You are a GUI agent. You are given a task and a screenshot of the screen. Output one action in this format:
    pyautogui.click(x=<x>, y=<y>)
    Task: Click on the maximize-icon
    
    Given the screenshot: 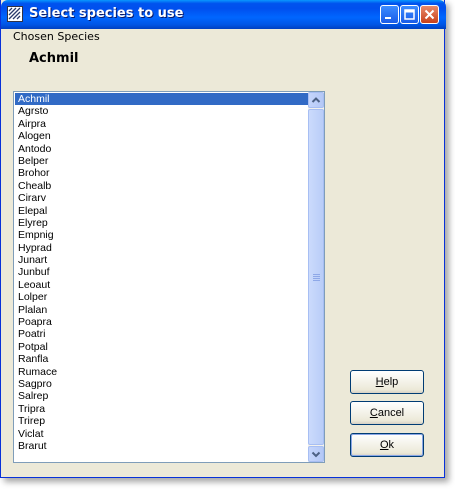 What is the action you would take?
    pyautogui.click(x=409, y=14)
    